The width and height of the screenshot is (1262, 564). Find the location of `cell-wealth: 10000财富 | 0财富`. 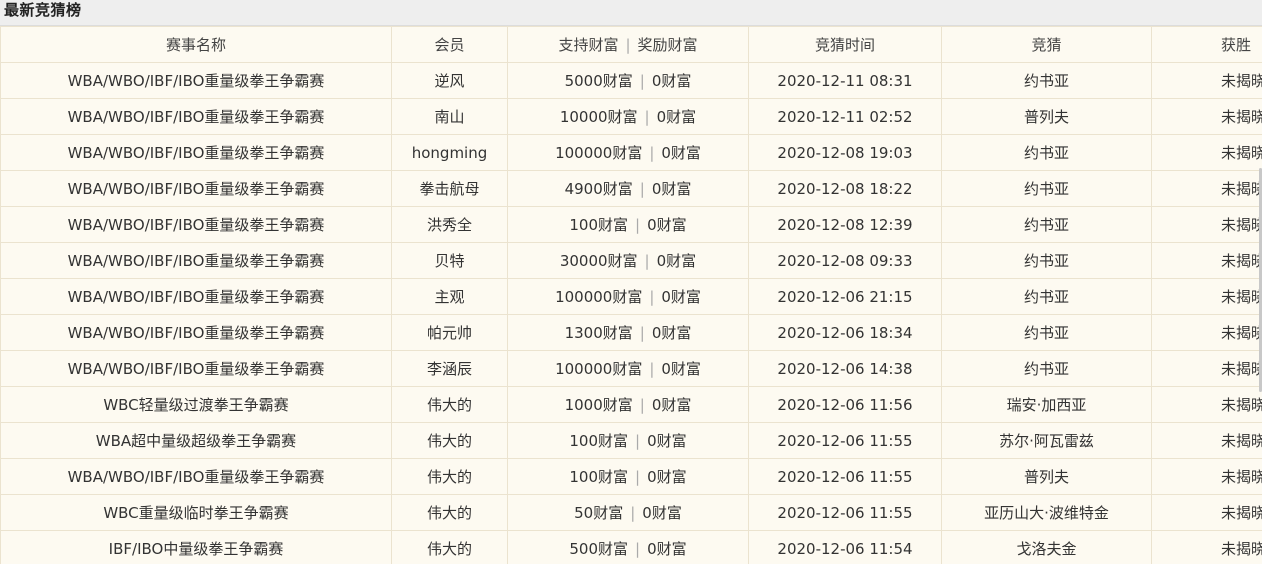

cell-wealth: 10000财富 | 0财富 is located at coordinates (628, 116).